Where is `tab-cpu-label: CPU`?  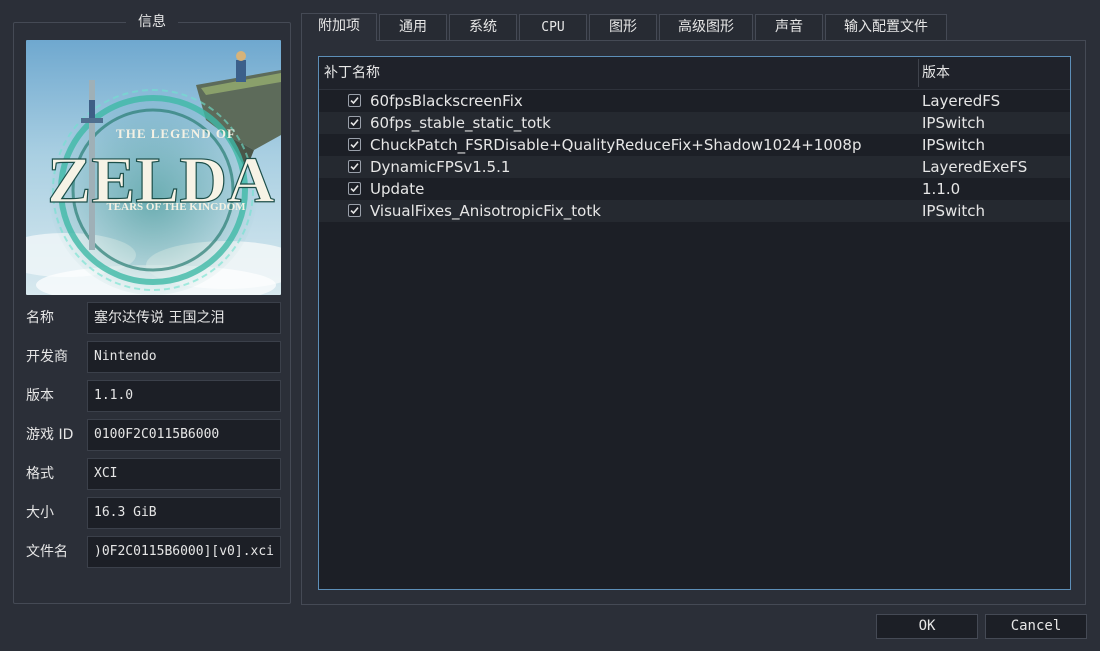 tab-cpu-label: CPU is located at coordinates (553, 27).